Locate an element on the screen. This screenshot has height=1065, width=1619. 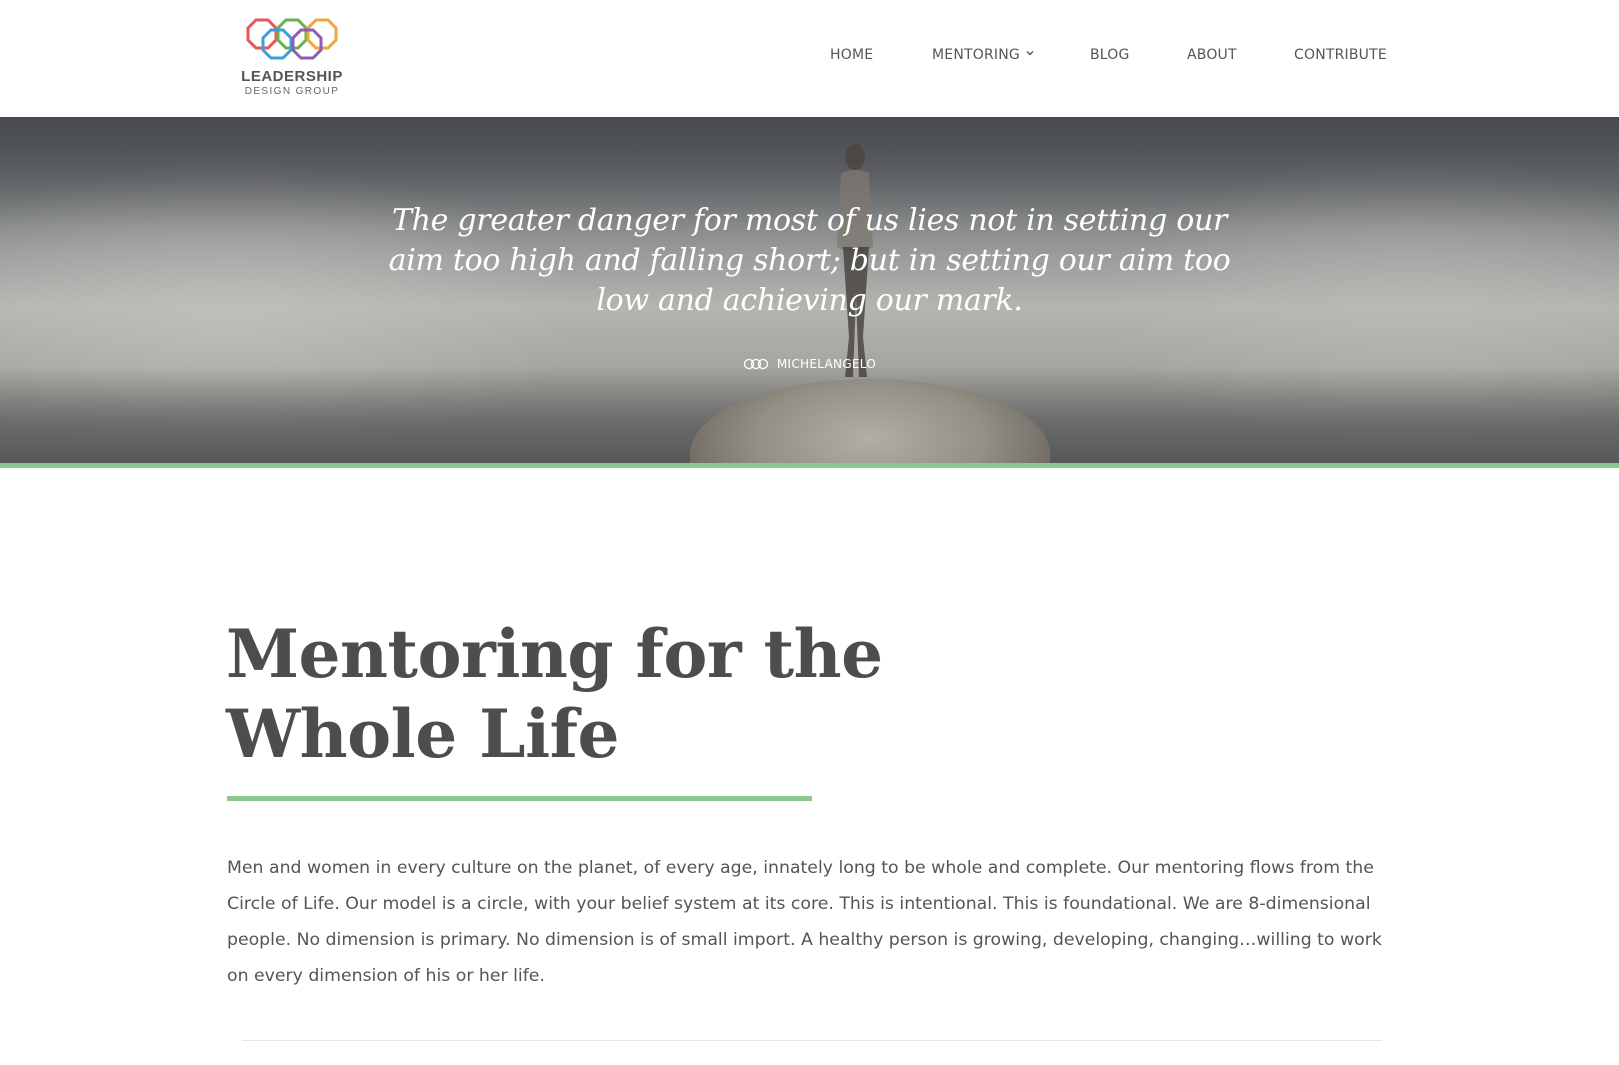
quote-attribution: MICHELANGELO is located at coordinates (809, 363).